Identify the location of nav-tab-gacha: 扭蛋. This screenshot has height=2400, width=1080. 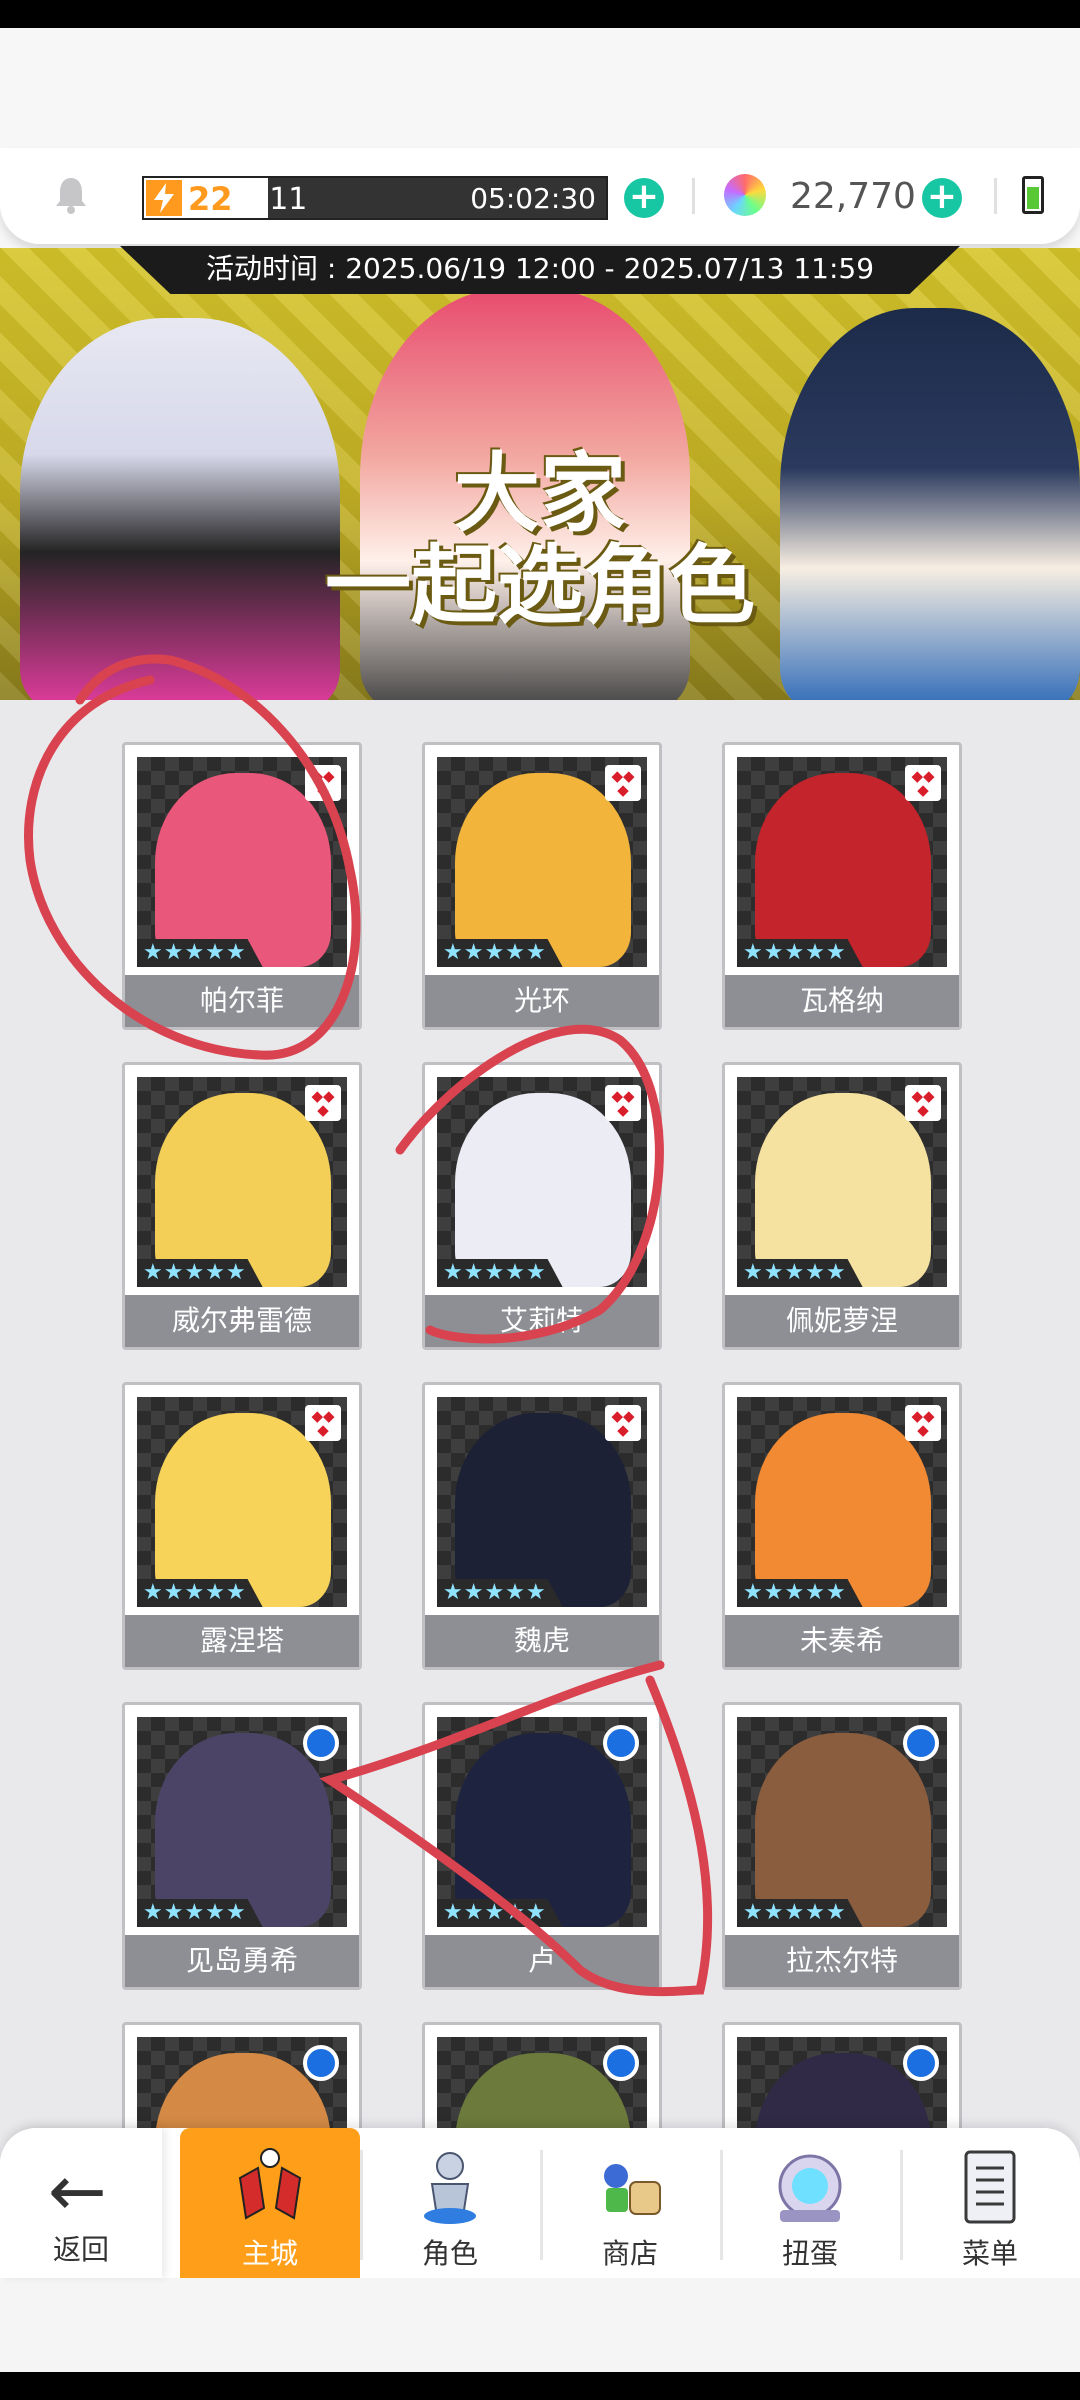
(810, 2203).